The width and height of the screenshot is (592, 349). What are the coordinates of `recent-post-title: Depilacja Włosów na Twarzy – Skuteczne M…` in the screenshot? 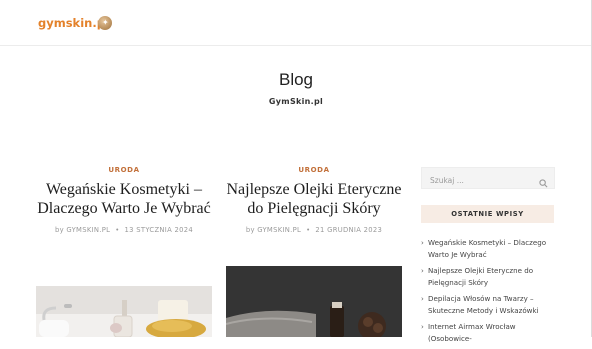 It's located at (483, 304).